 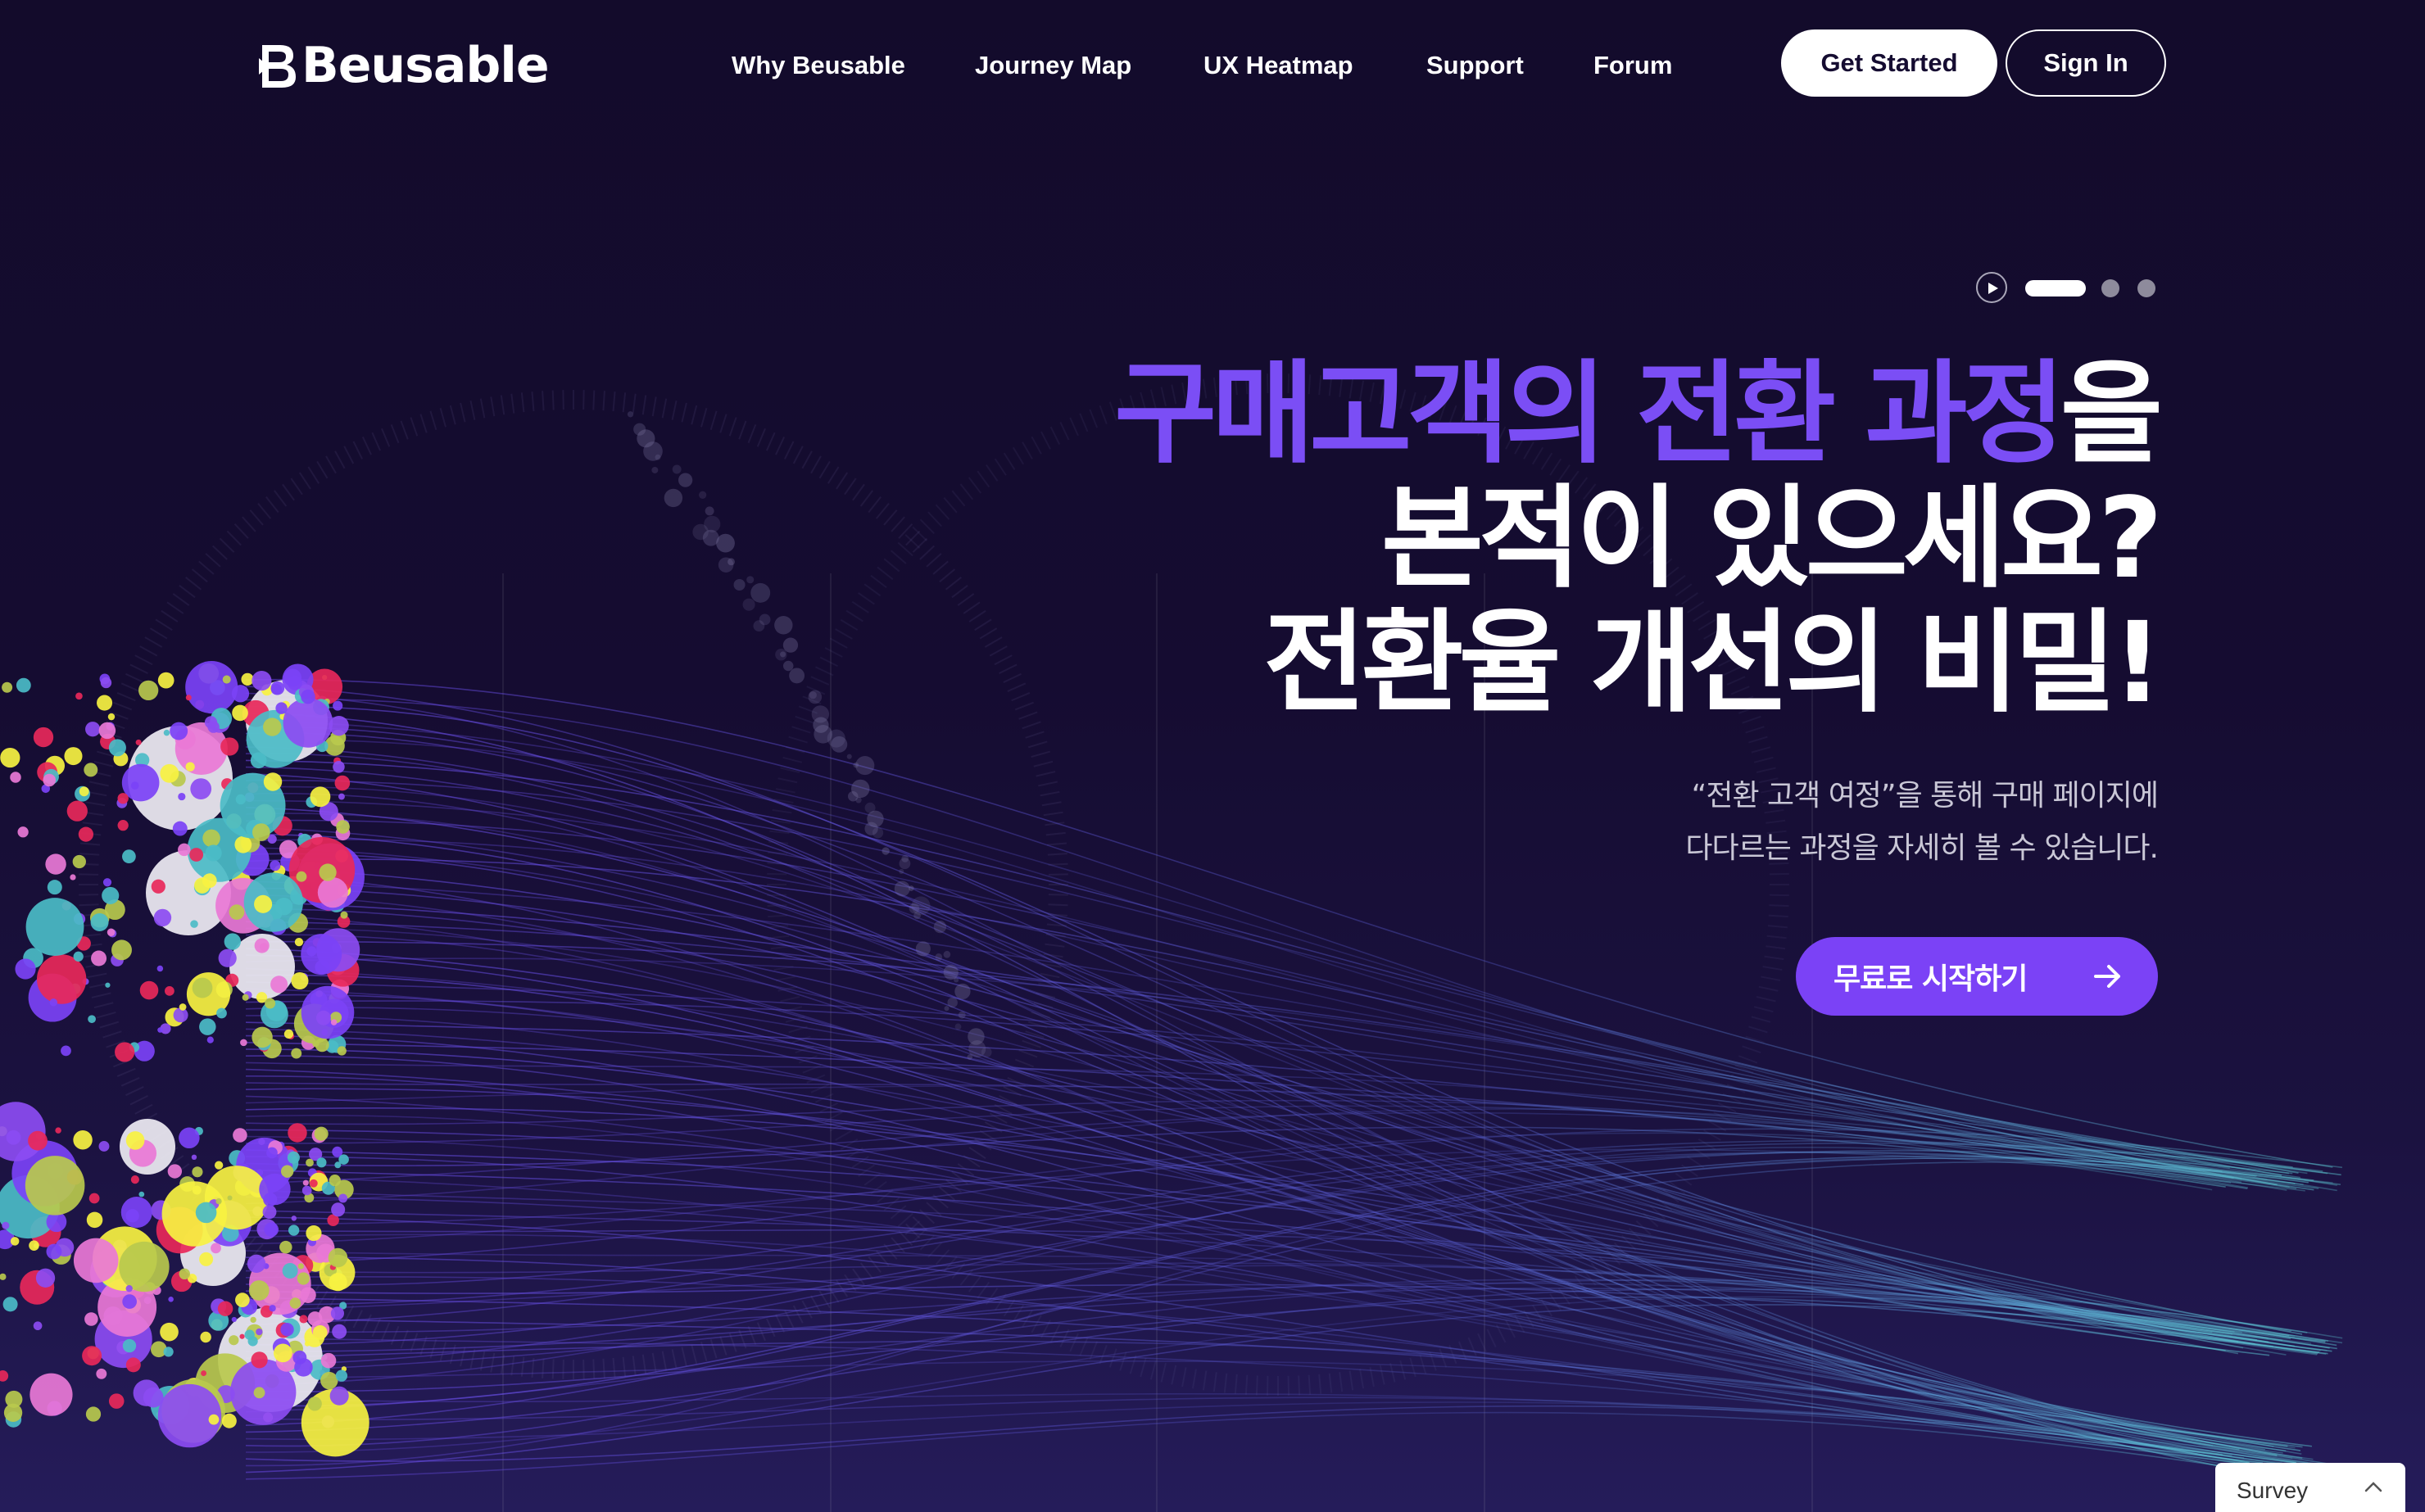 I want to click on play-icon, so click(x=1993, y=288).